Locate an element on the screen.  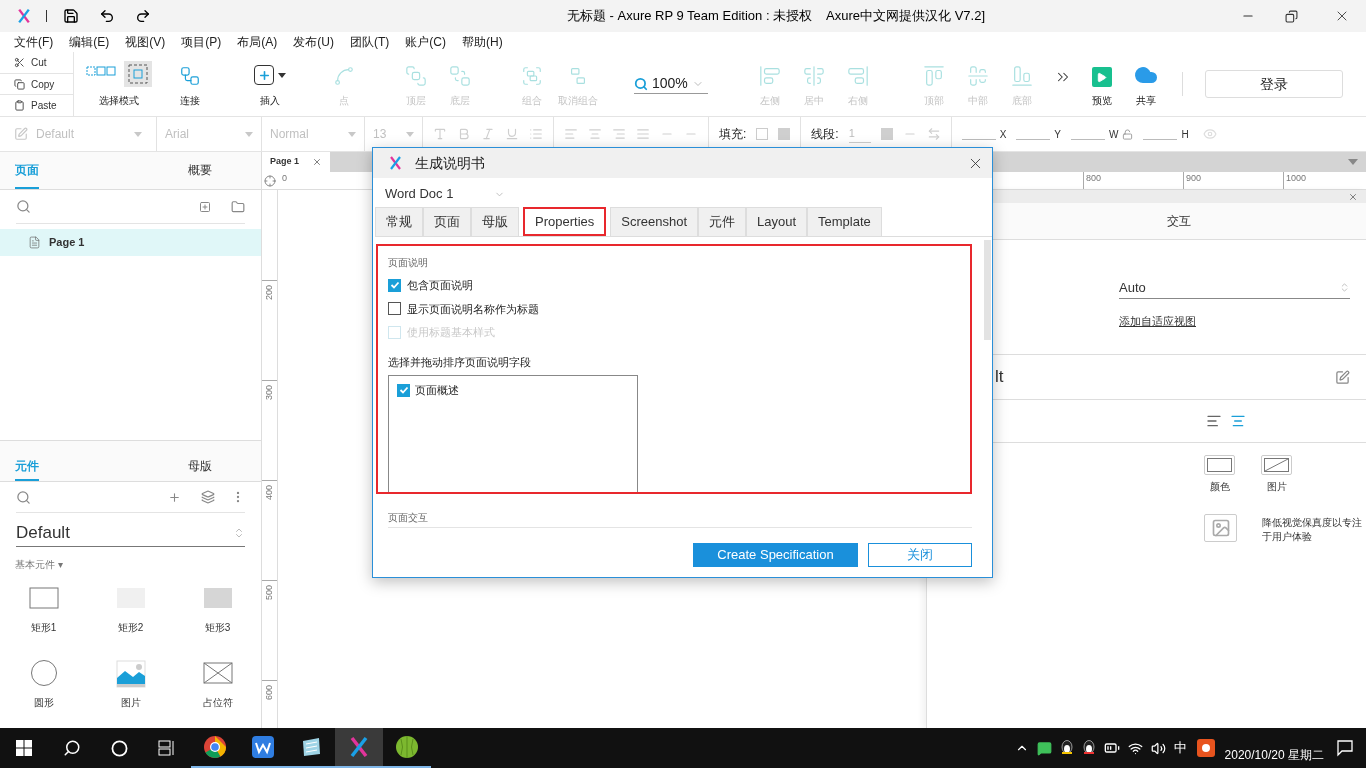
panel-header: 交互 is located at coordinates (1179, 221).